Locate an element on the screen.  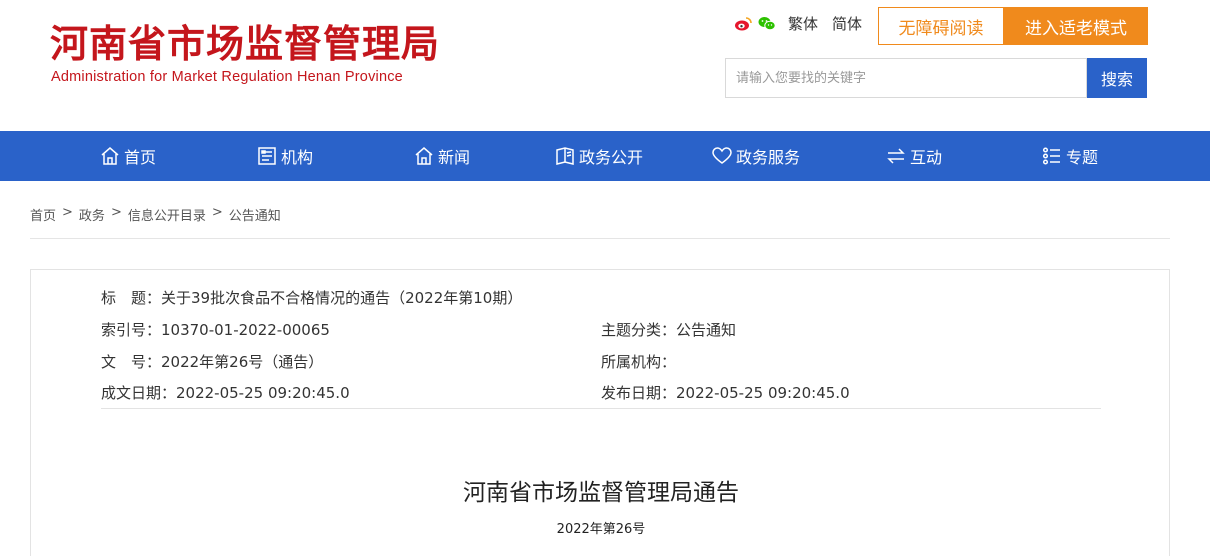
traditional-chinese-link: 繁体 is located at coordinates (803, 23).